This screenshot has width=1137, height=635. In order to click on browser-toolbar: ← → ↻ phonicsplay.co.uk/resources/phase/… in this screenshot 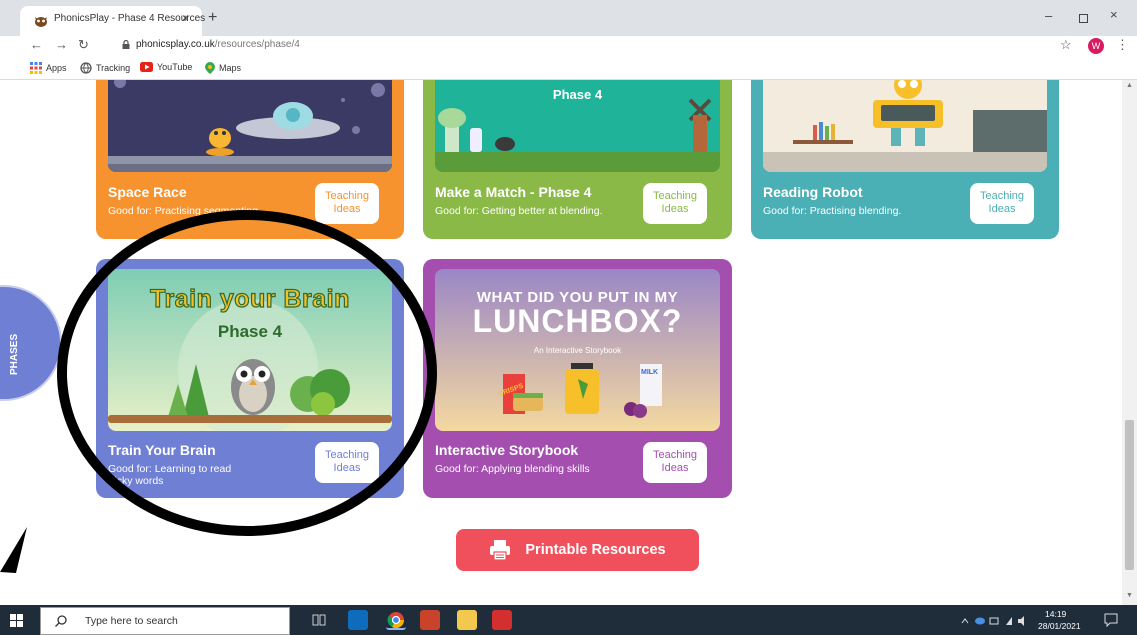, I will do `click(568, 47)`.